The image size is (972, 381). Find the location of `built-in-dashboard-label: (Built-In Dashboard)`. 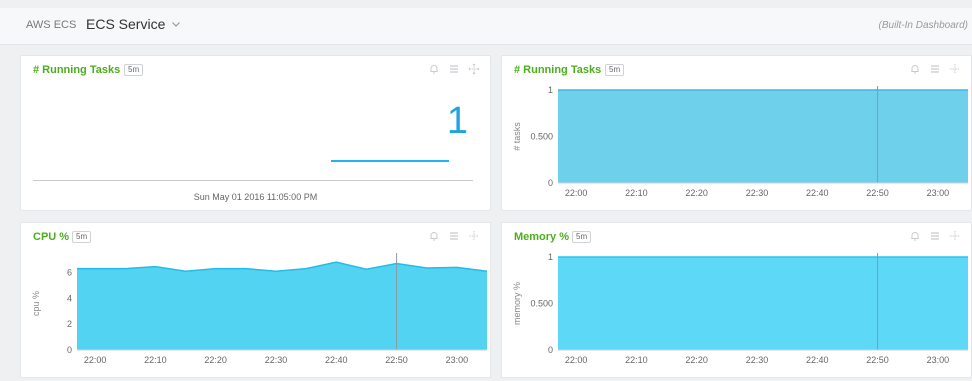

built-in-dashboard-label: (Built-In Dashboard) is located at coordinates (923, 25).